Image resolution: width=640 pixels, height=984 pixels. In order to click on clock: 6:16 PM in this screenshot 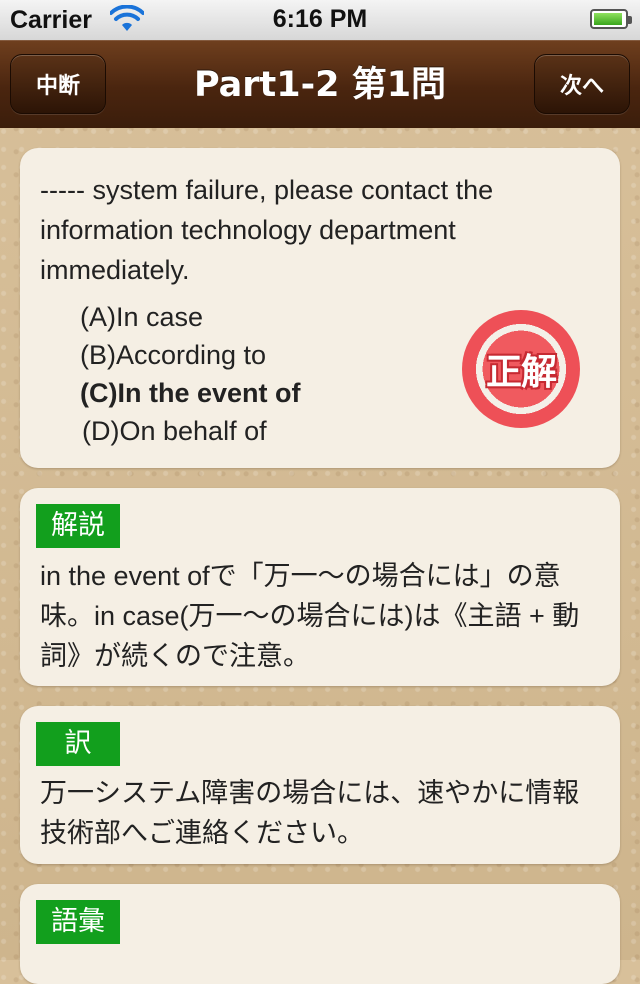, I will do `click(320, 19)`.